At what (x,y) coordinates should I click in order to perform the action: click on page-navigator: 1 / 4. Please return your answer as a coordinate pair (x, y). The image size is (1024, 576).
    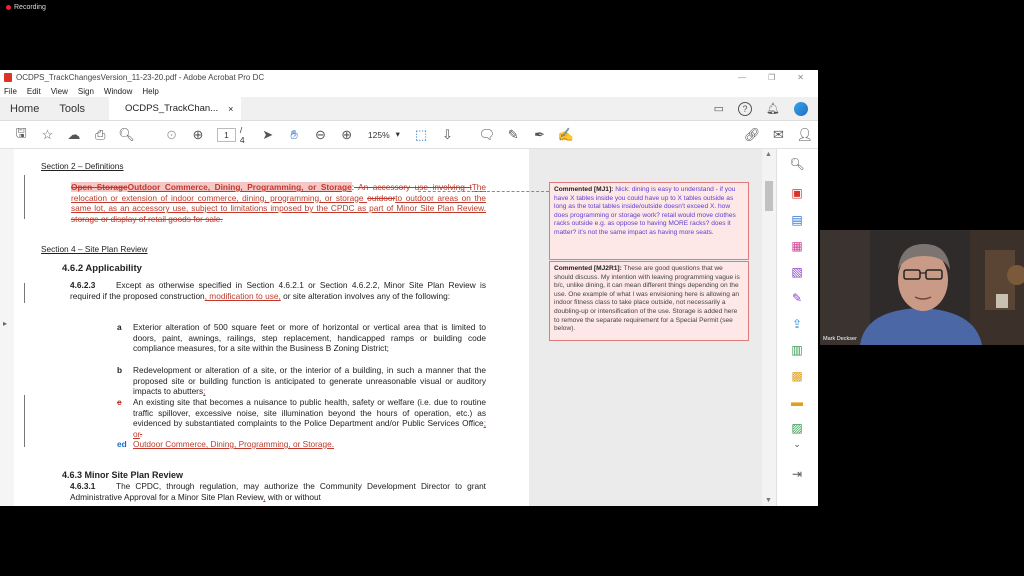
    Looking at the image, I should click on (232, 135).